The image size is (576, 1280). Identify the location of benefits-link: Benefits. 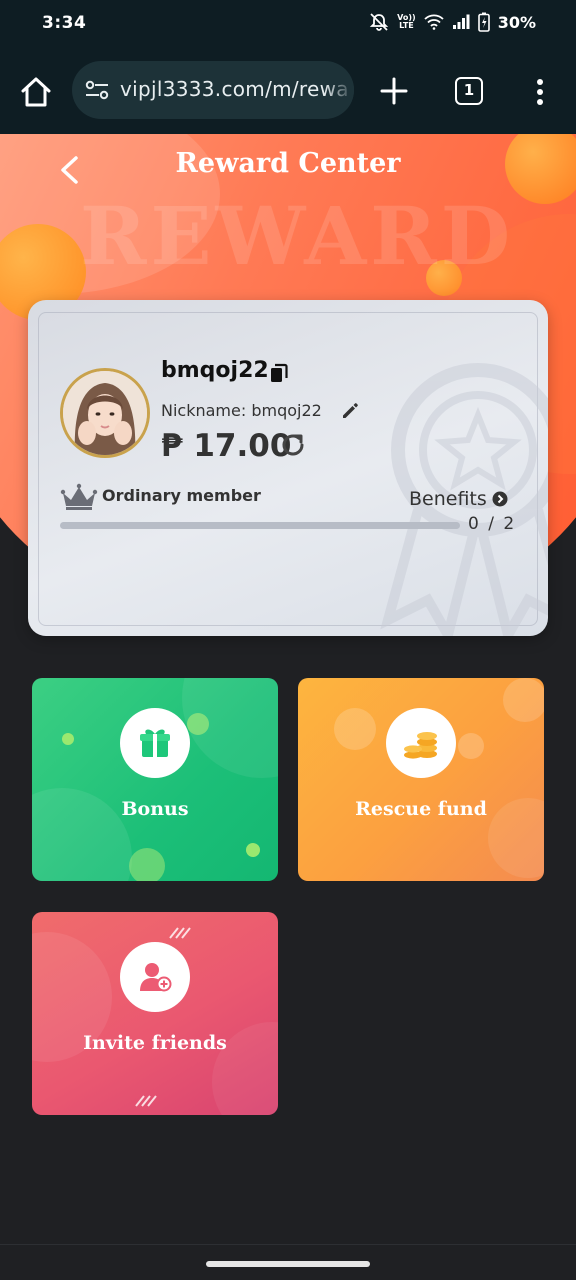
(458, 499).